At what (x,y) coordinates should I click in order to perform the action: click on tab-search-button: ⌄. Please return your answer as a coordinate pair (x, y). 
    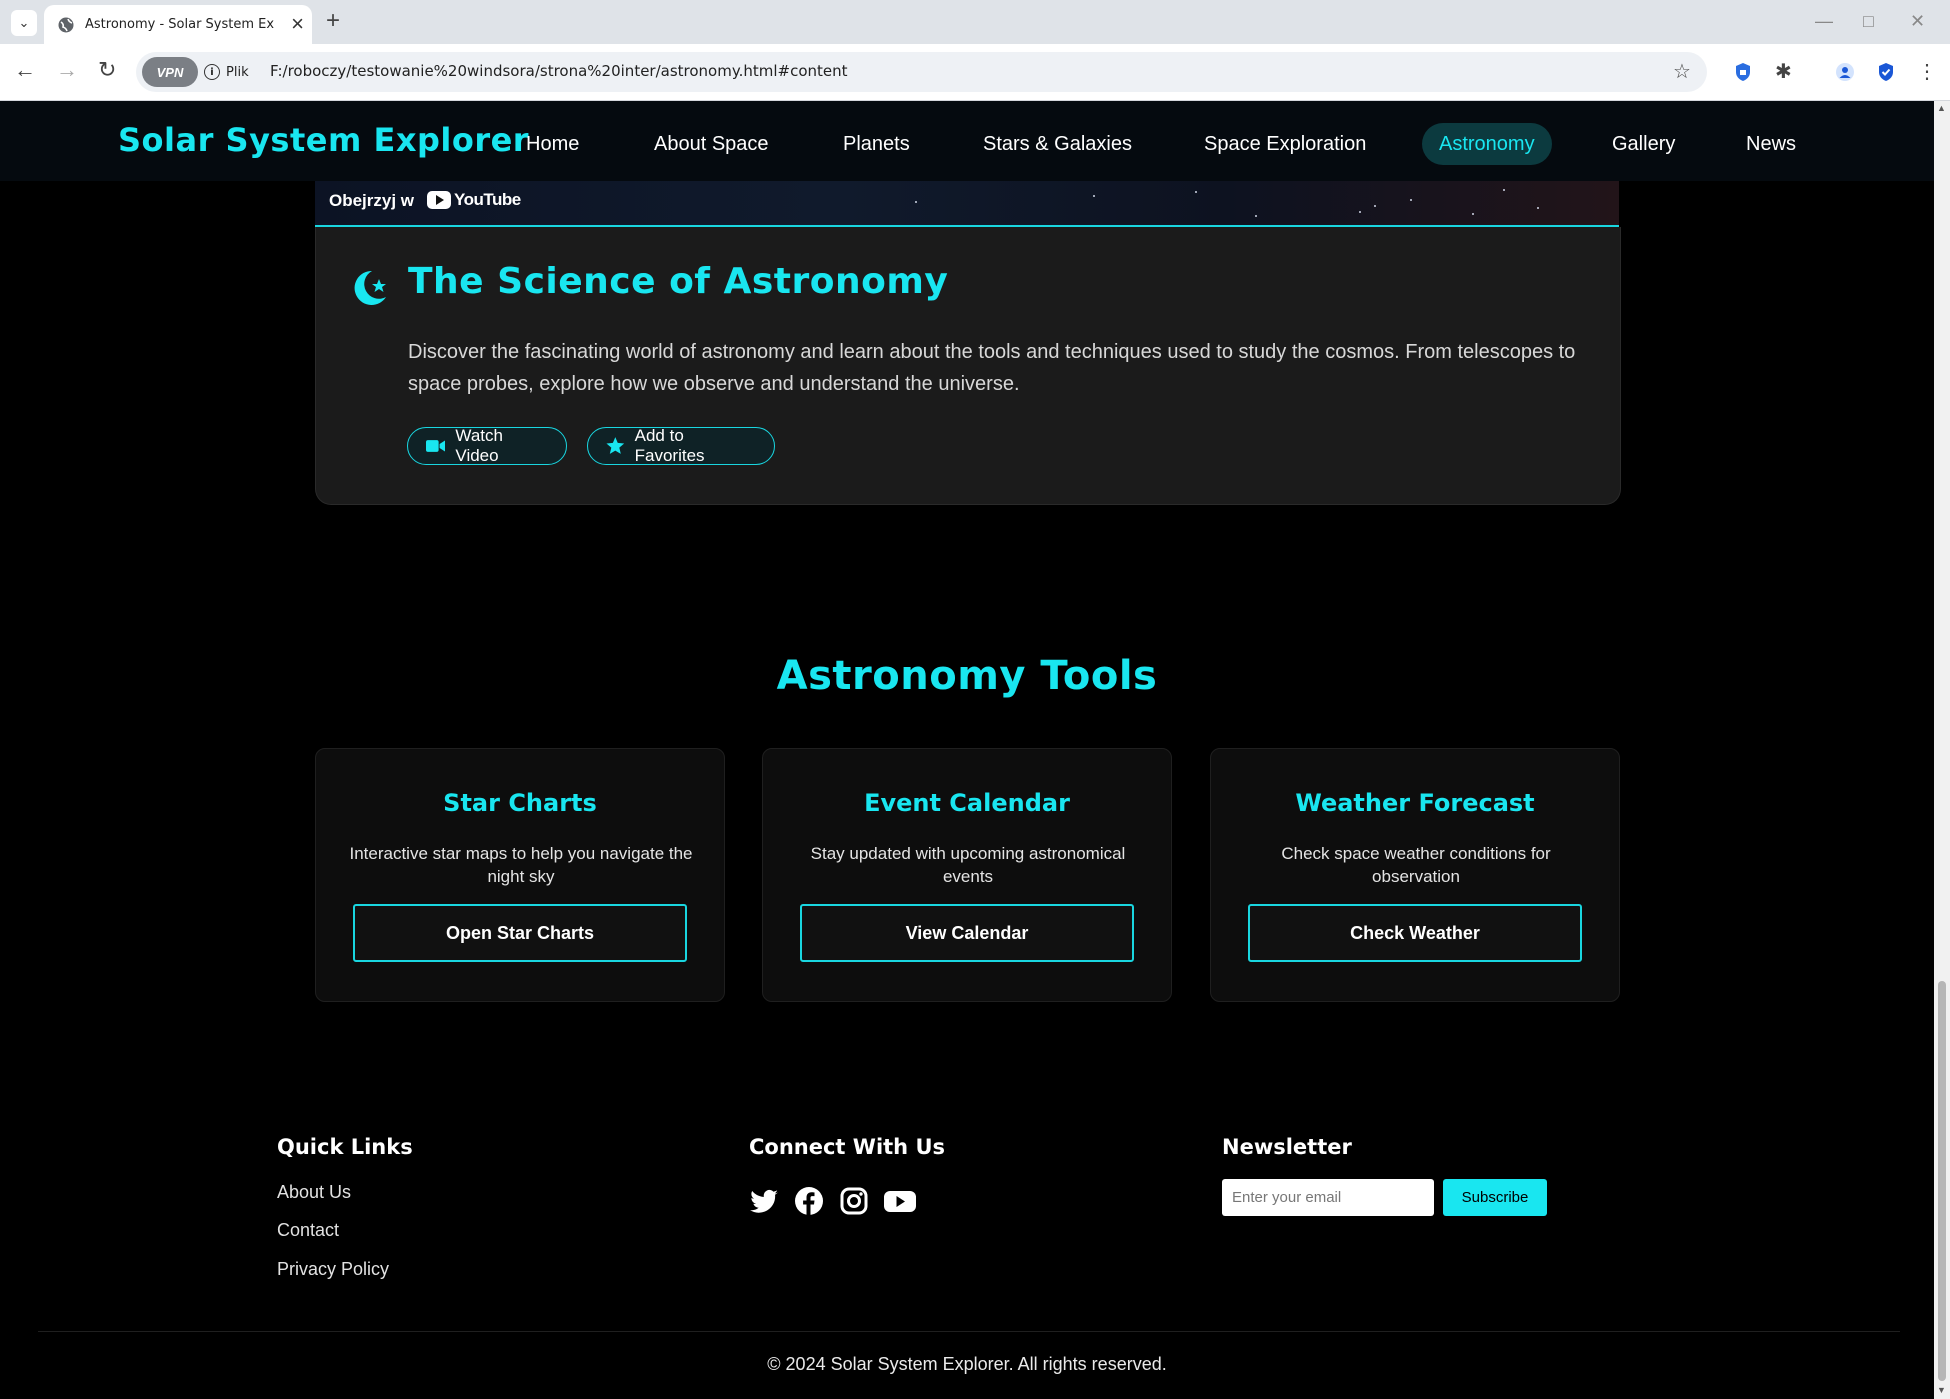
    Looking at the image, I should click on (24, 23).